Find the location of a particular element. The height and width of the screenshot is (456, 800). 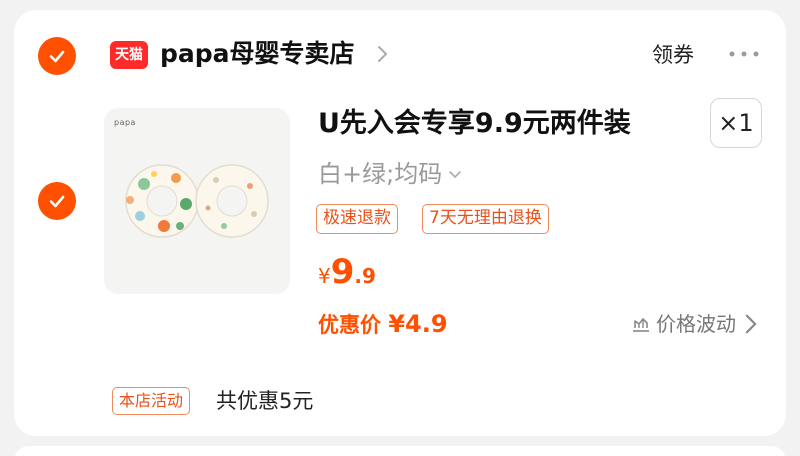

discount-price: 优惠价 ¥4.9 is located at coordinates (383, 324).